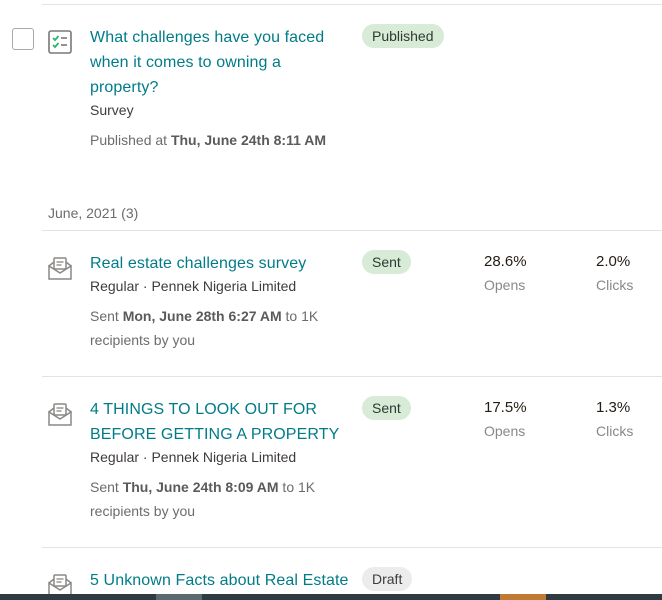 Image resolution: width=662 pixels, height=600 pixels. Describe the element at coordinates (387, 579) in the screenshot. I see `status-badge-draft: Draft` at that location.